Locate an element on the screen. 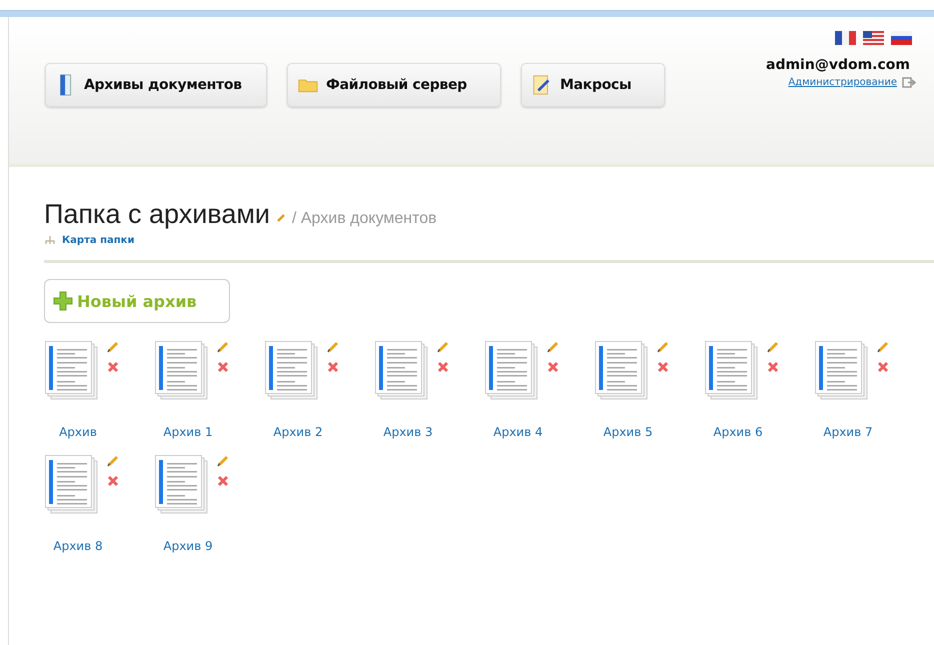 The height and width of the screenshot is (645, 934). logout-icon is located at coordinates (909, 82).